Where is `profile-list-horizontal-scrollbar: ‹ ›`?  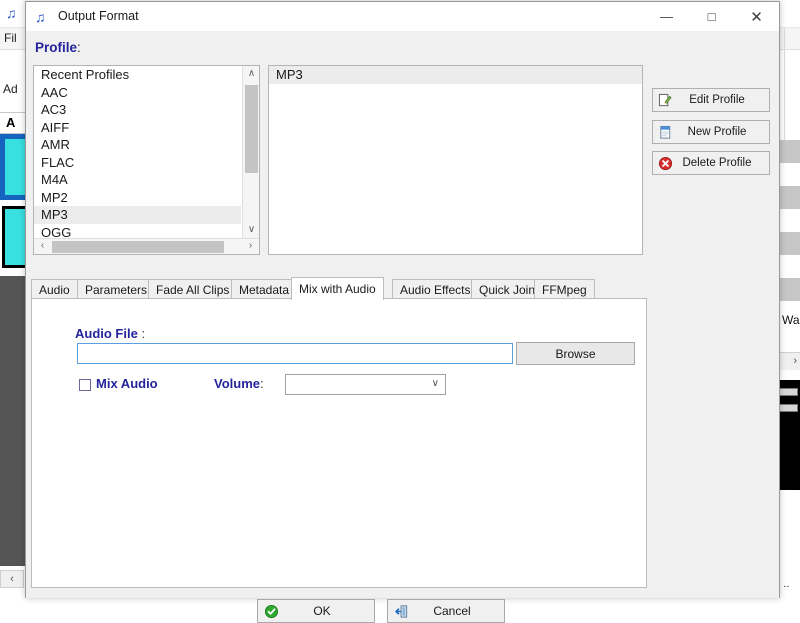
profile-list-horizontal-scrollbar: ‹ › is located at coordinates (147, 246).